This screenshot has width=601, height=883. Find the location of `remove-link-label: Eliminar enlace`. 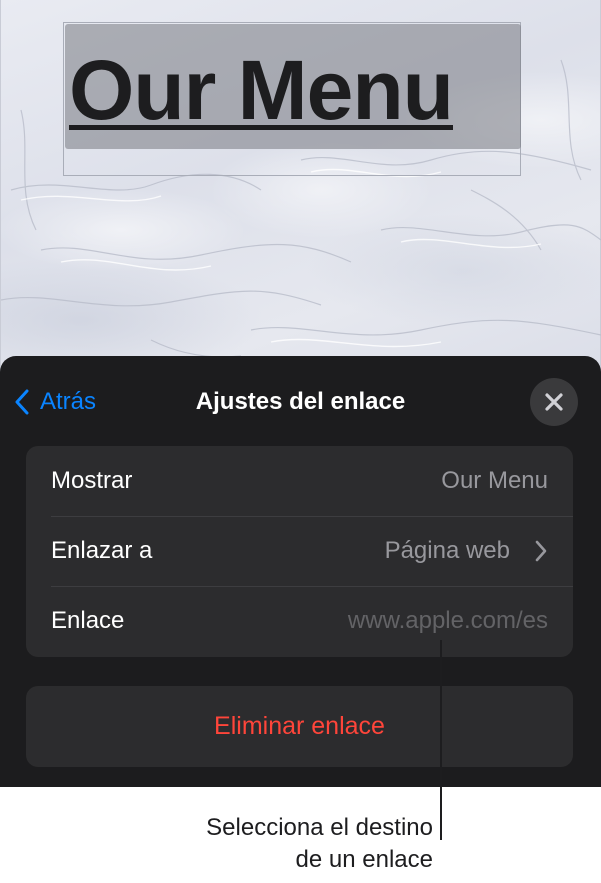

remove-link-label: Eliminar enlace is located at coordinates (299, 726).